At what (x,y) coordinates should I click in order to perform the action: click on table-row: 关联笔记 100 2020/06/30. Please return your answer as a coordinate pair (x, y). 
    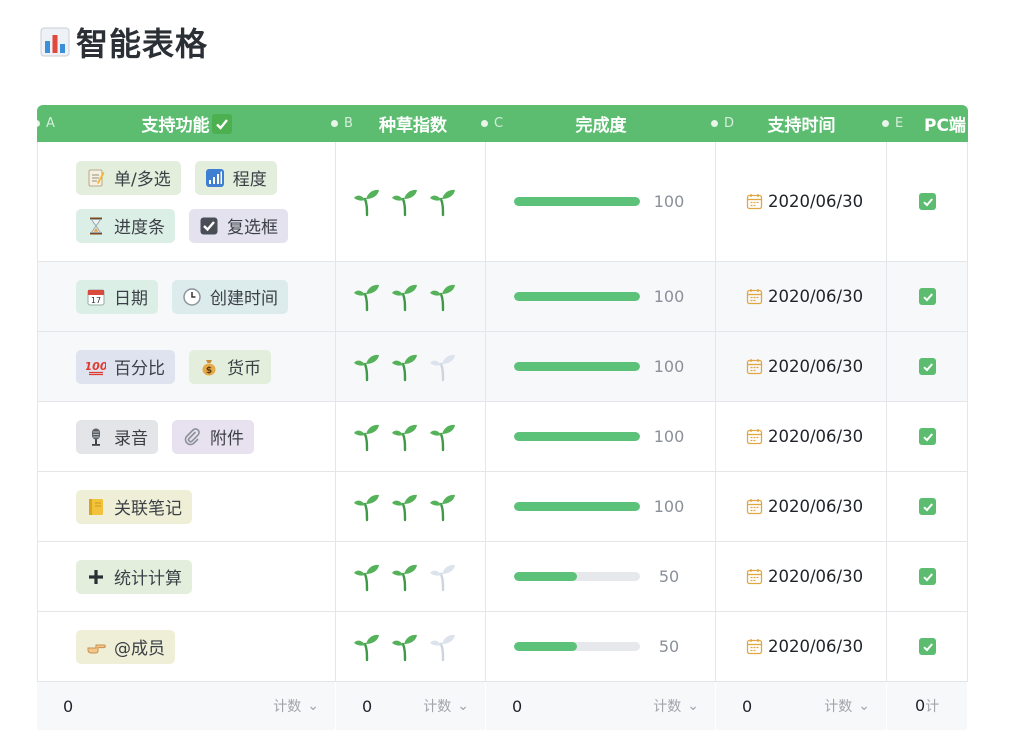
    Looking at the image, I should click on (502, 507).